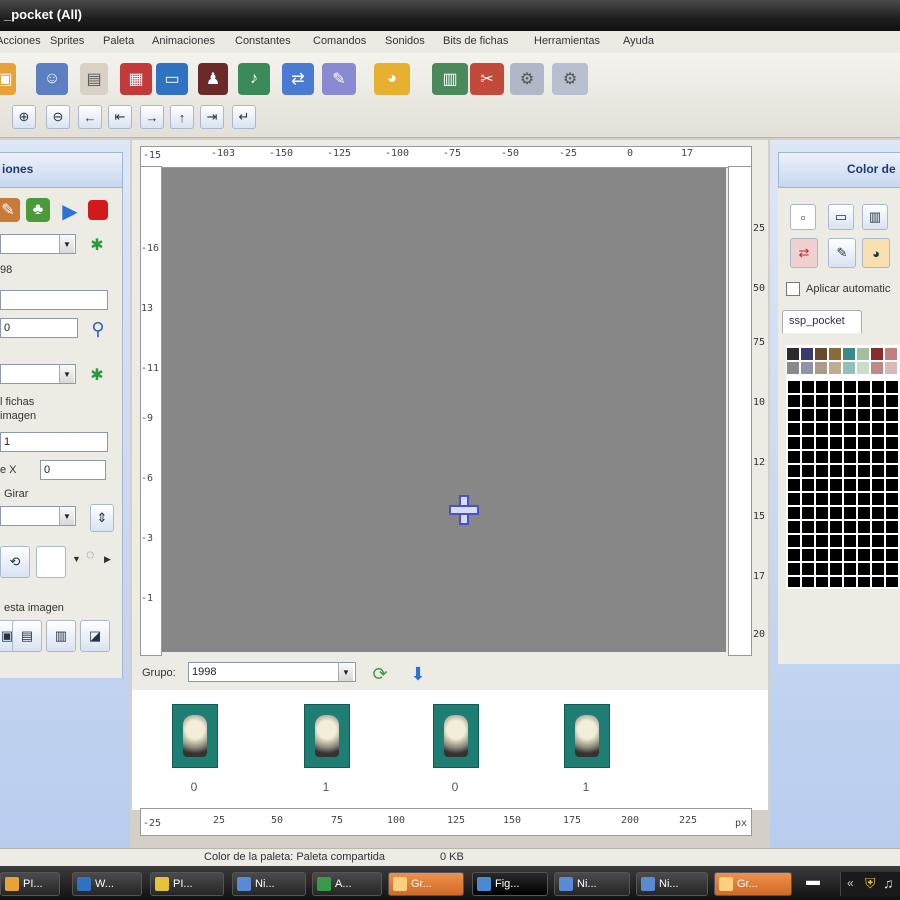 The width and height of the screenshot is (900, 900). What do you see at coordinates (54, 442) in the screenshot?
I see `imagen-input: 1` at bounding box center [54, 442].